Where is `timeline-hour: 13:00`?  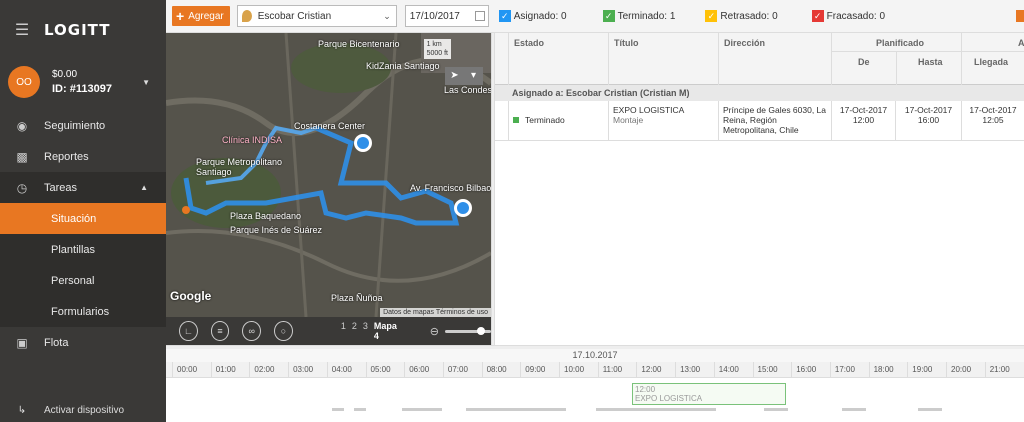
timeline-hour: 13:00 is located at coordinates (694, 370).